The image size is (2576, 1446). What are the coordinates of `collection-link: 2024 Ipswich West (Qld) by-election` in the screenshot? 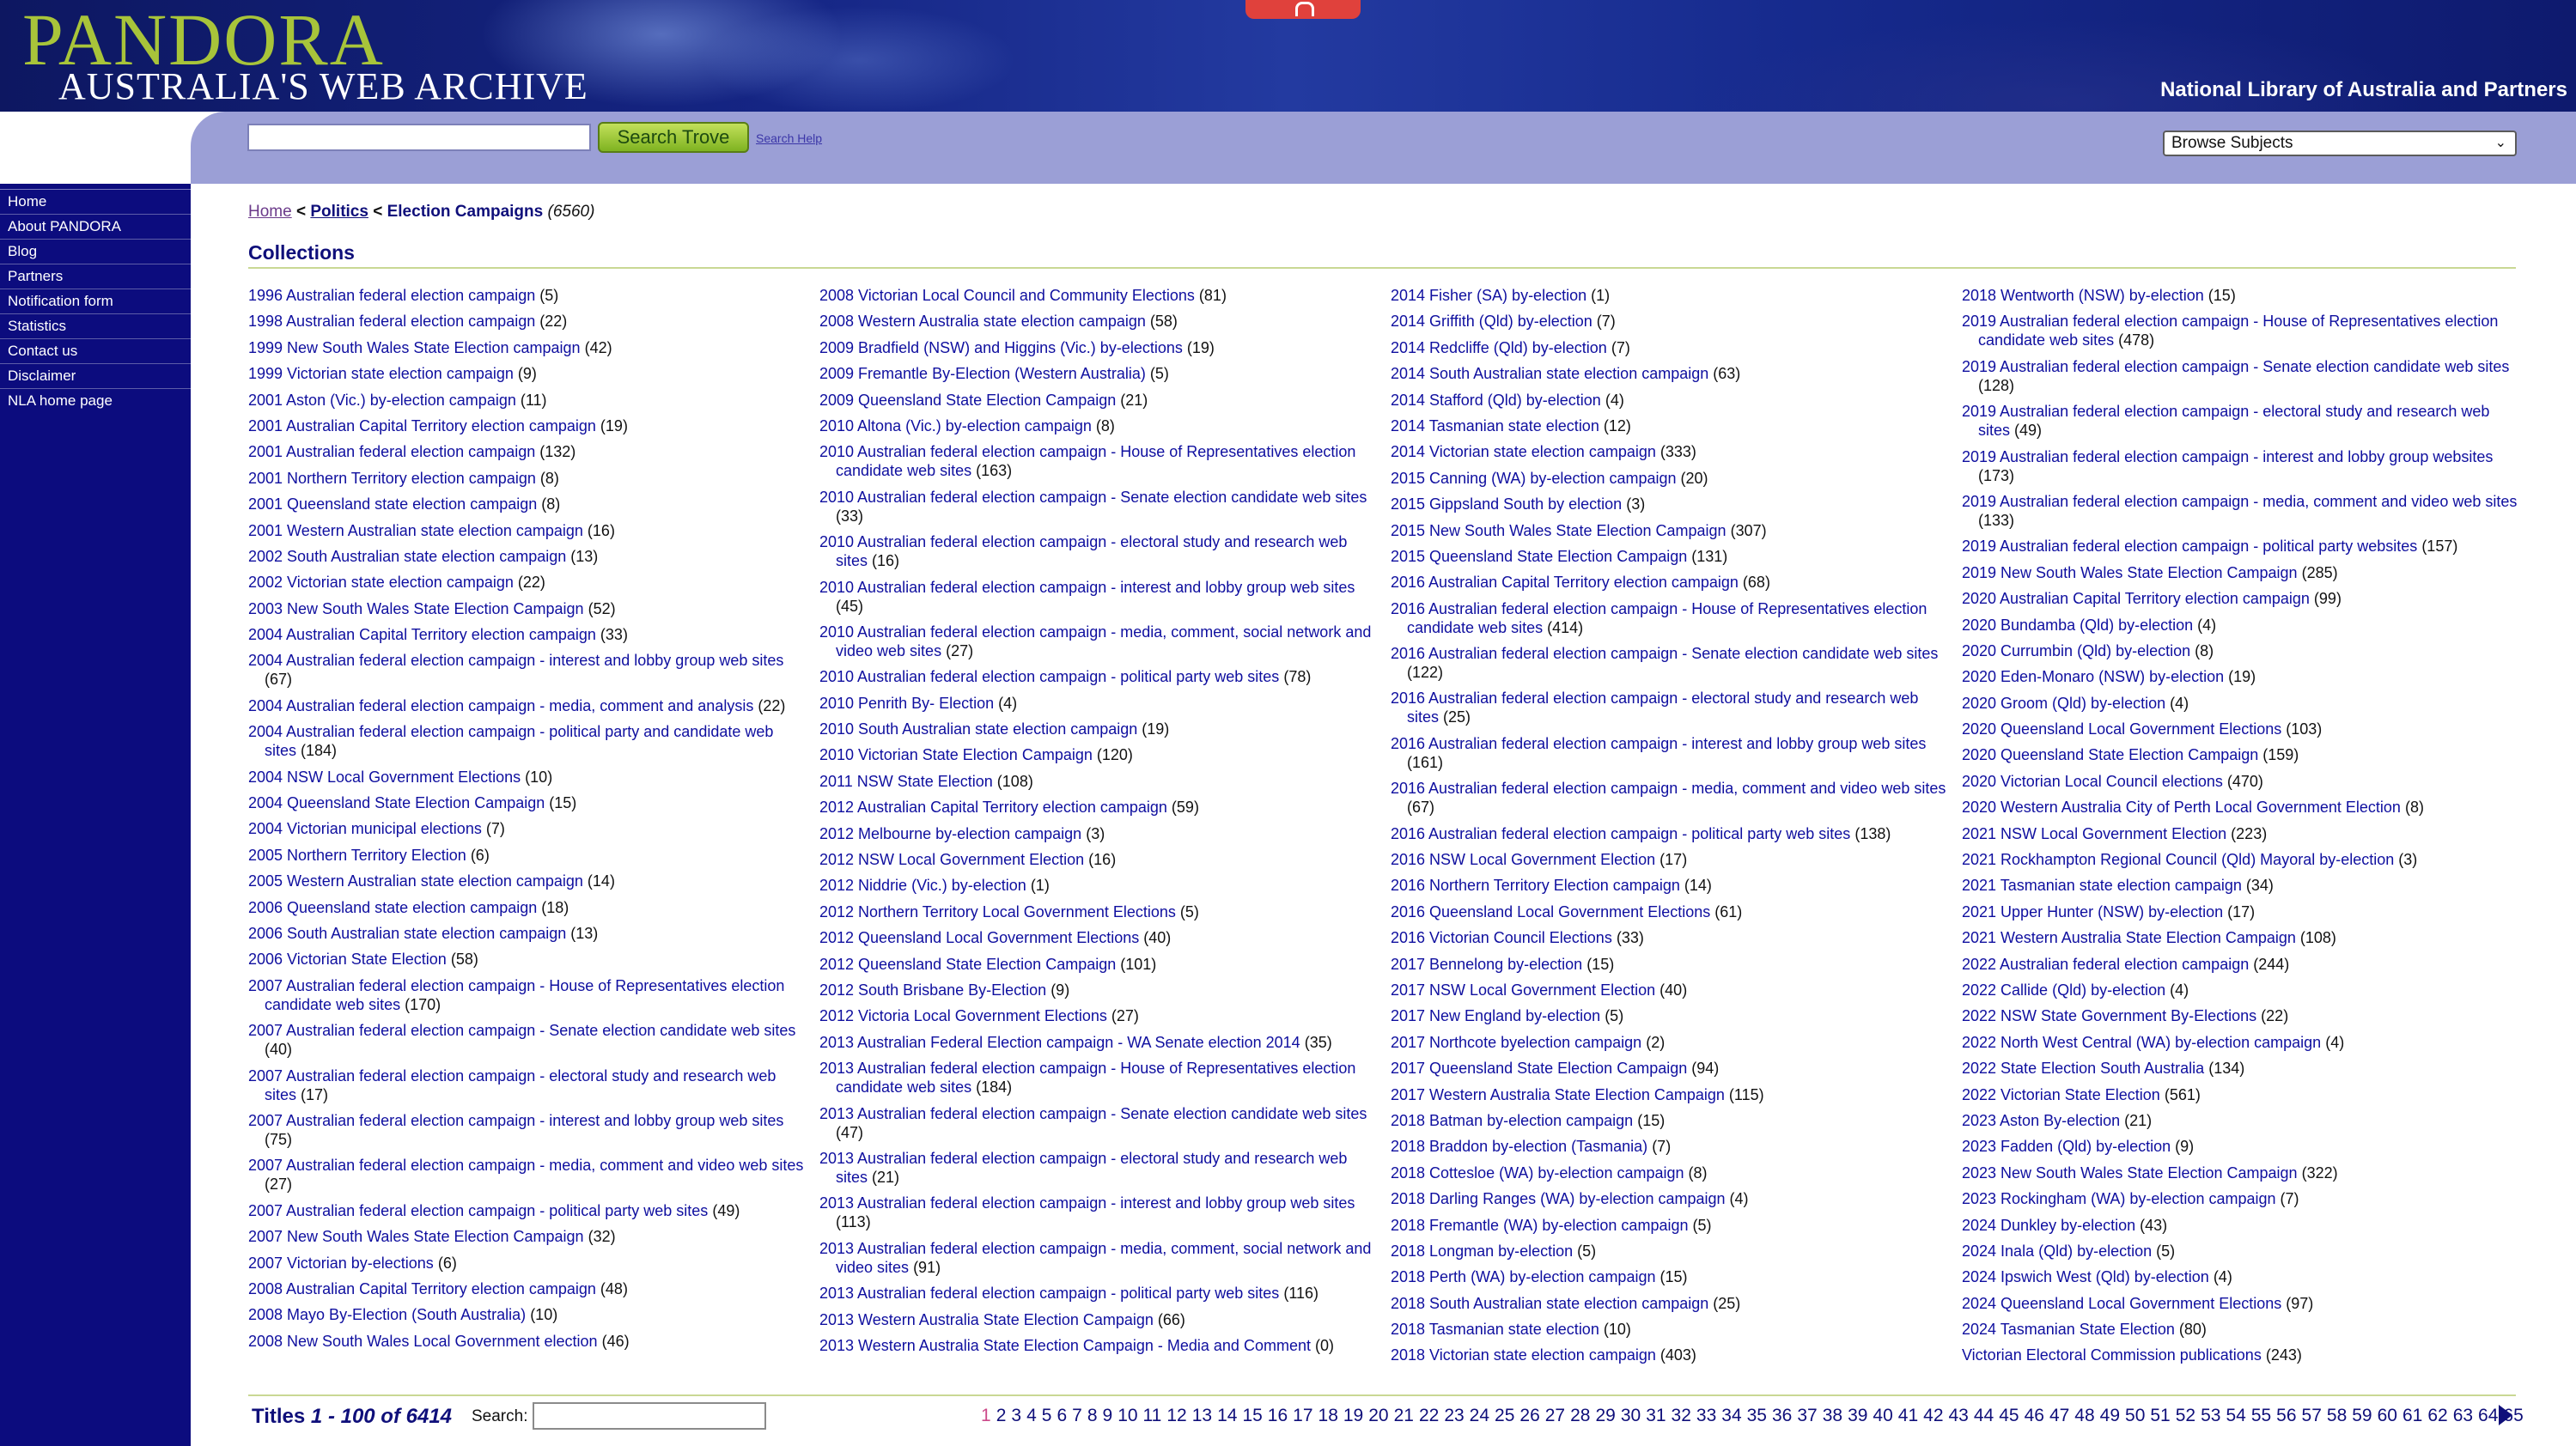 It's located at (2085, 1276).